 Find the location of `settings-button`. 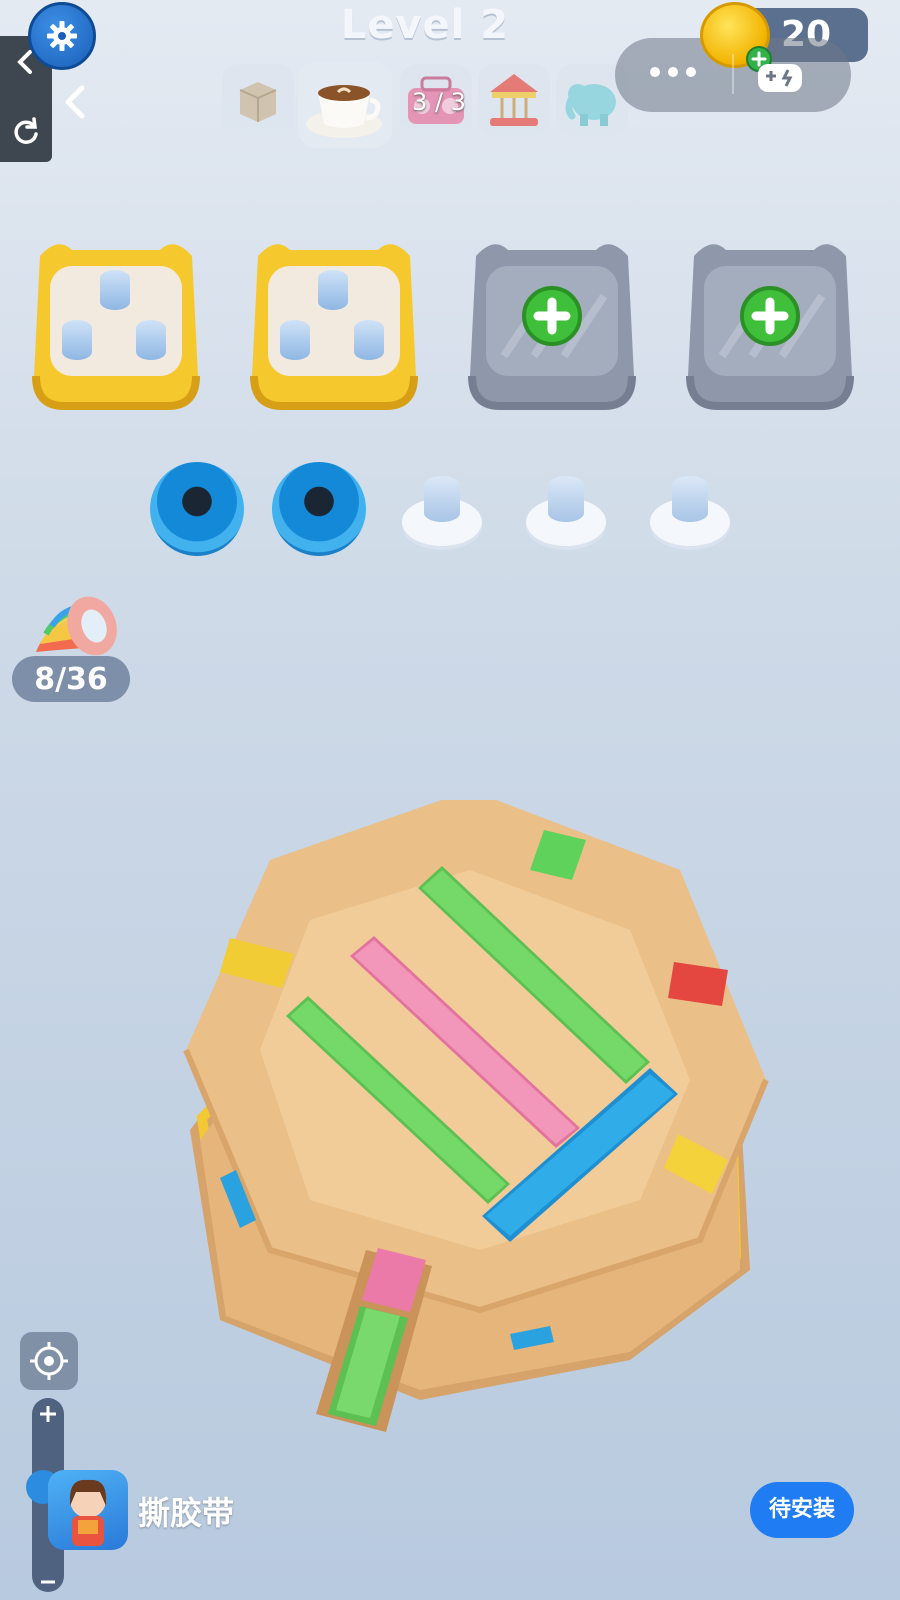

settings-button is located at coordinates (62, 36).